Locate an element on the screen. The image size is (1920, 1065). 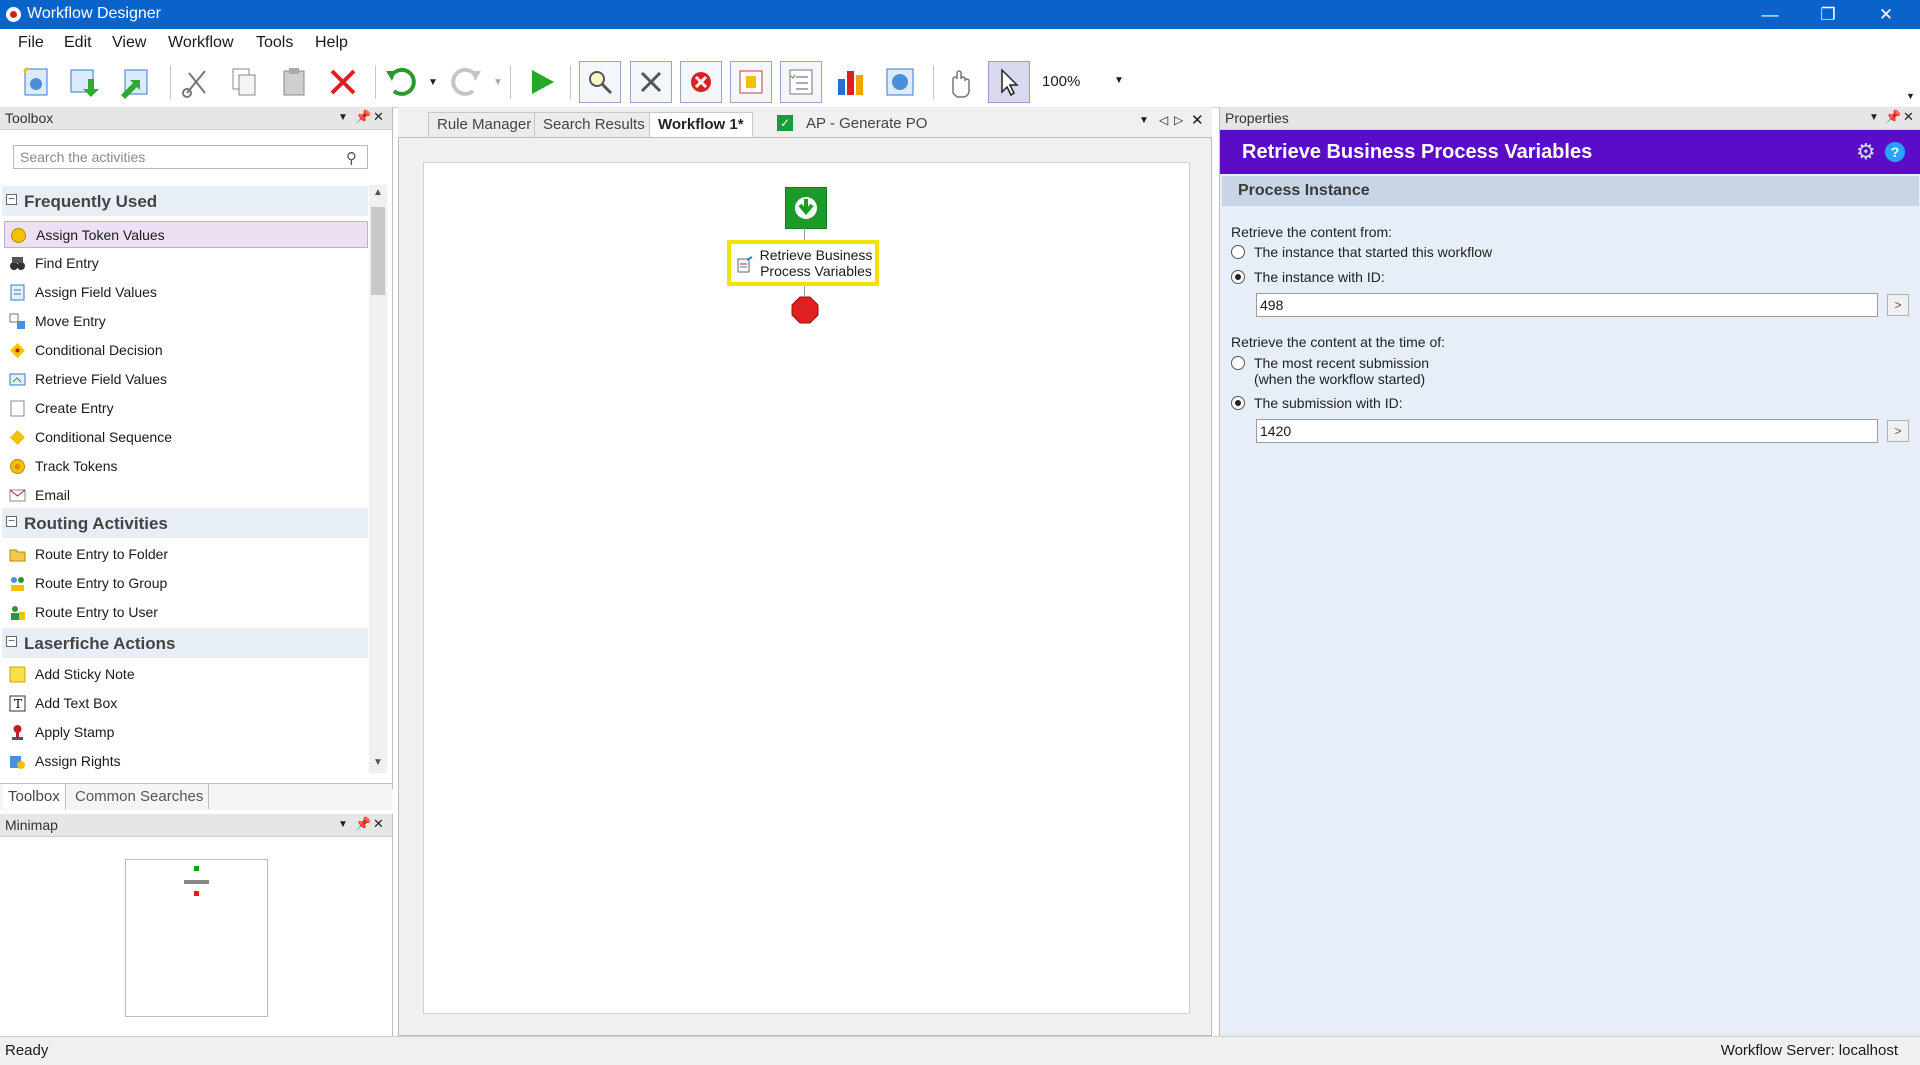
tab-close-icon: ✕ is located at coordinates (1197, 120).